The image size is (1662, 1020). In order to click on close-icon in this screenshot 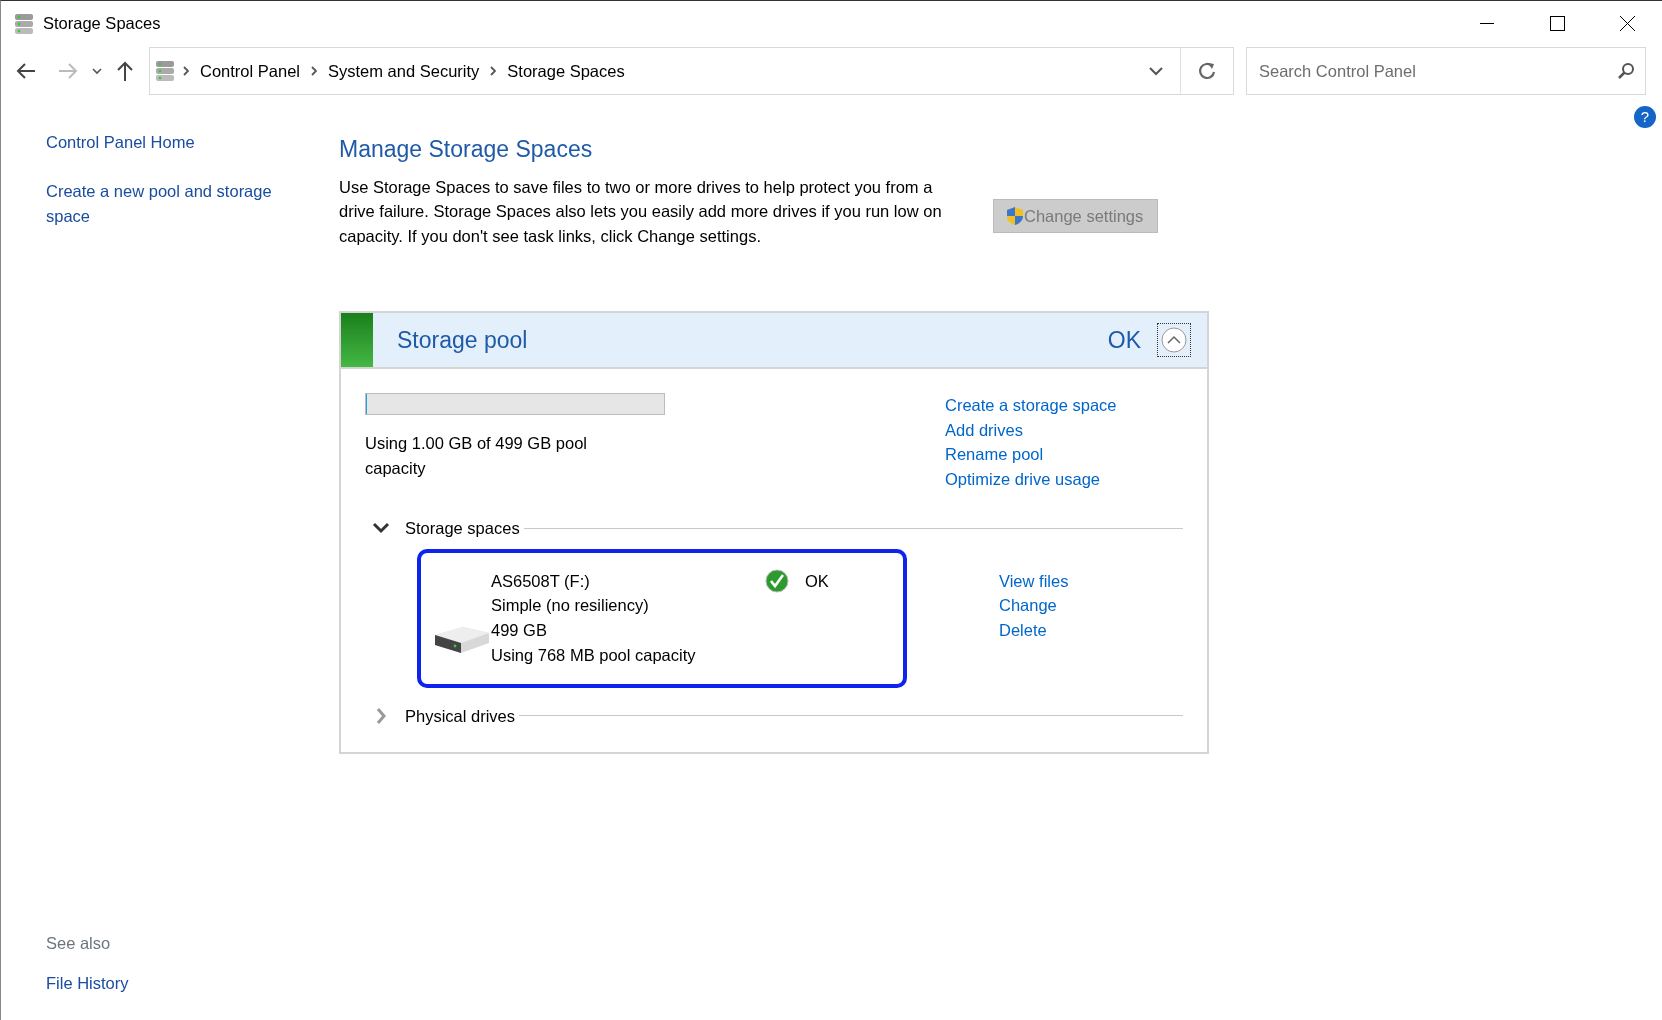, I will do `click(1627, 23)`.